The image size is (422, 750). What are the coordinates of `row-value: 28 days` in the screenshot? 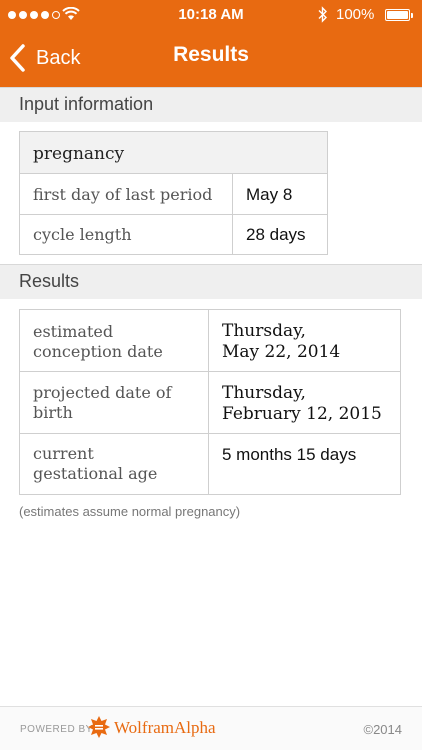 It's located at (276, 234).